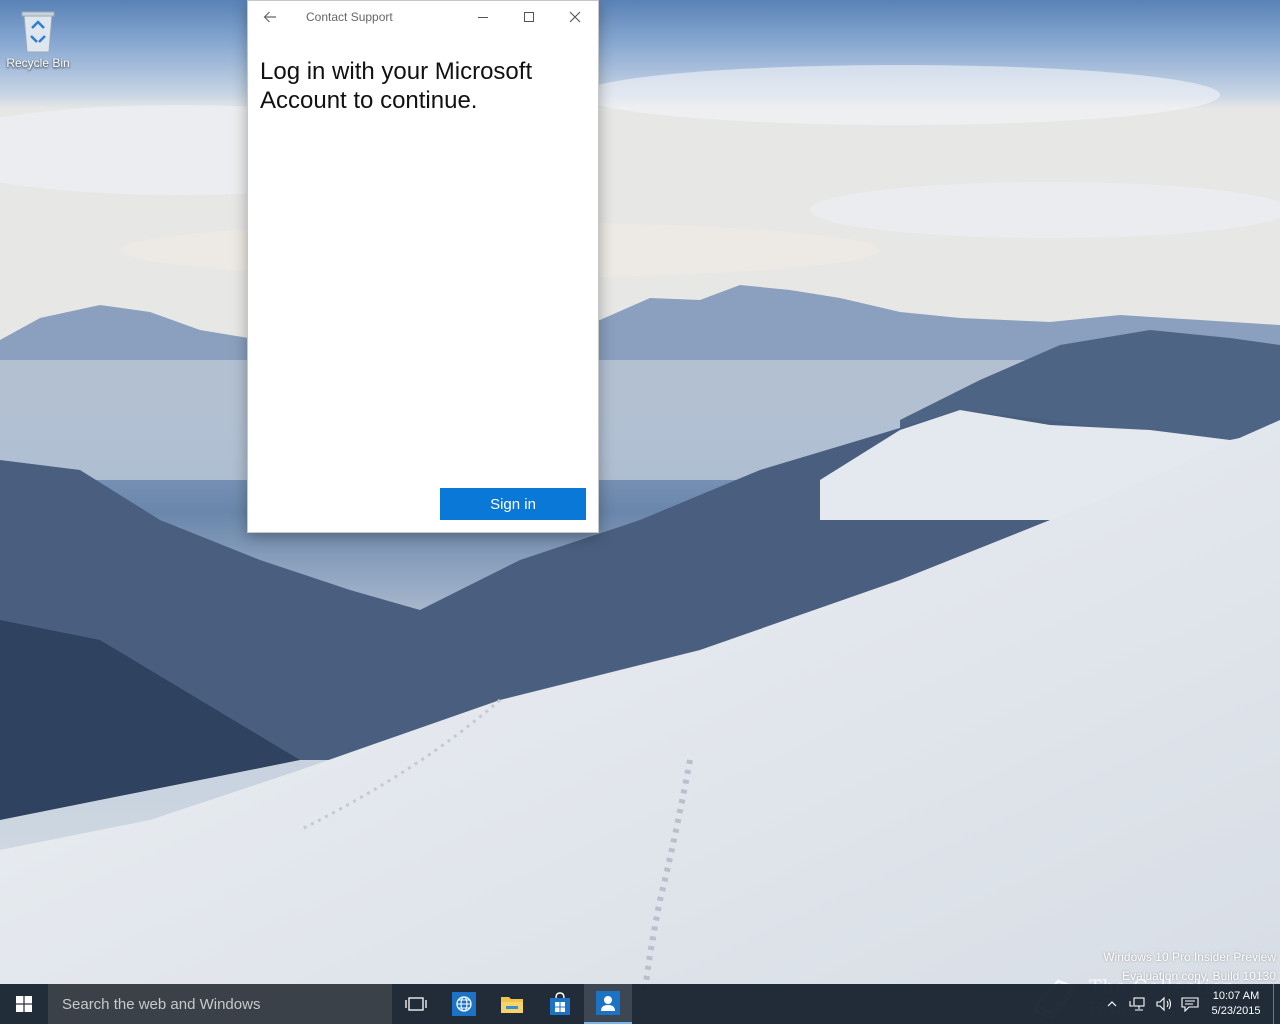  Describe the element at coordinates (1236, 996) in the screenshot. I see `clock-time: 10:07 AM` at that location.